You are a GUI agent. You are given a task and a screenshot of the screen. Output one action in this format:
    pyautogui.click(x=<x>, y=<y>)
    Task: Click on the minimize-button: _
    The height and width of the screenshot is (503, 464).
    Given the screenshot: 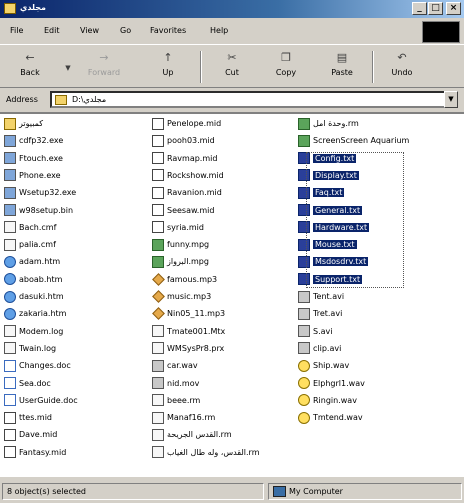 What is the action you would take?
    pyautogui.click(x=419, y=8)
    